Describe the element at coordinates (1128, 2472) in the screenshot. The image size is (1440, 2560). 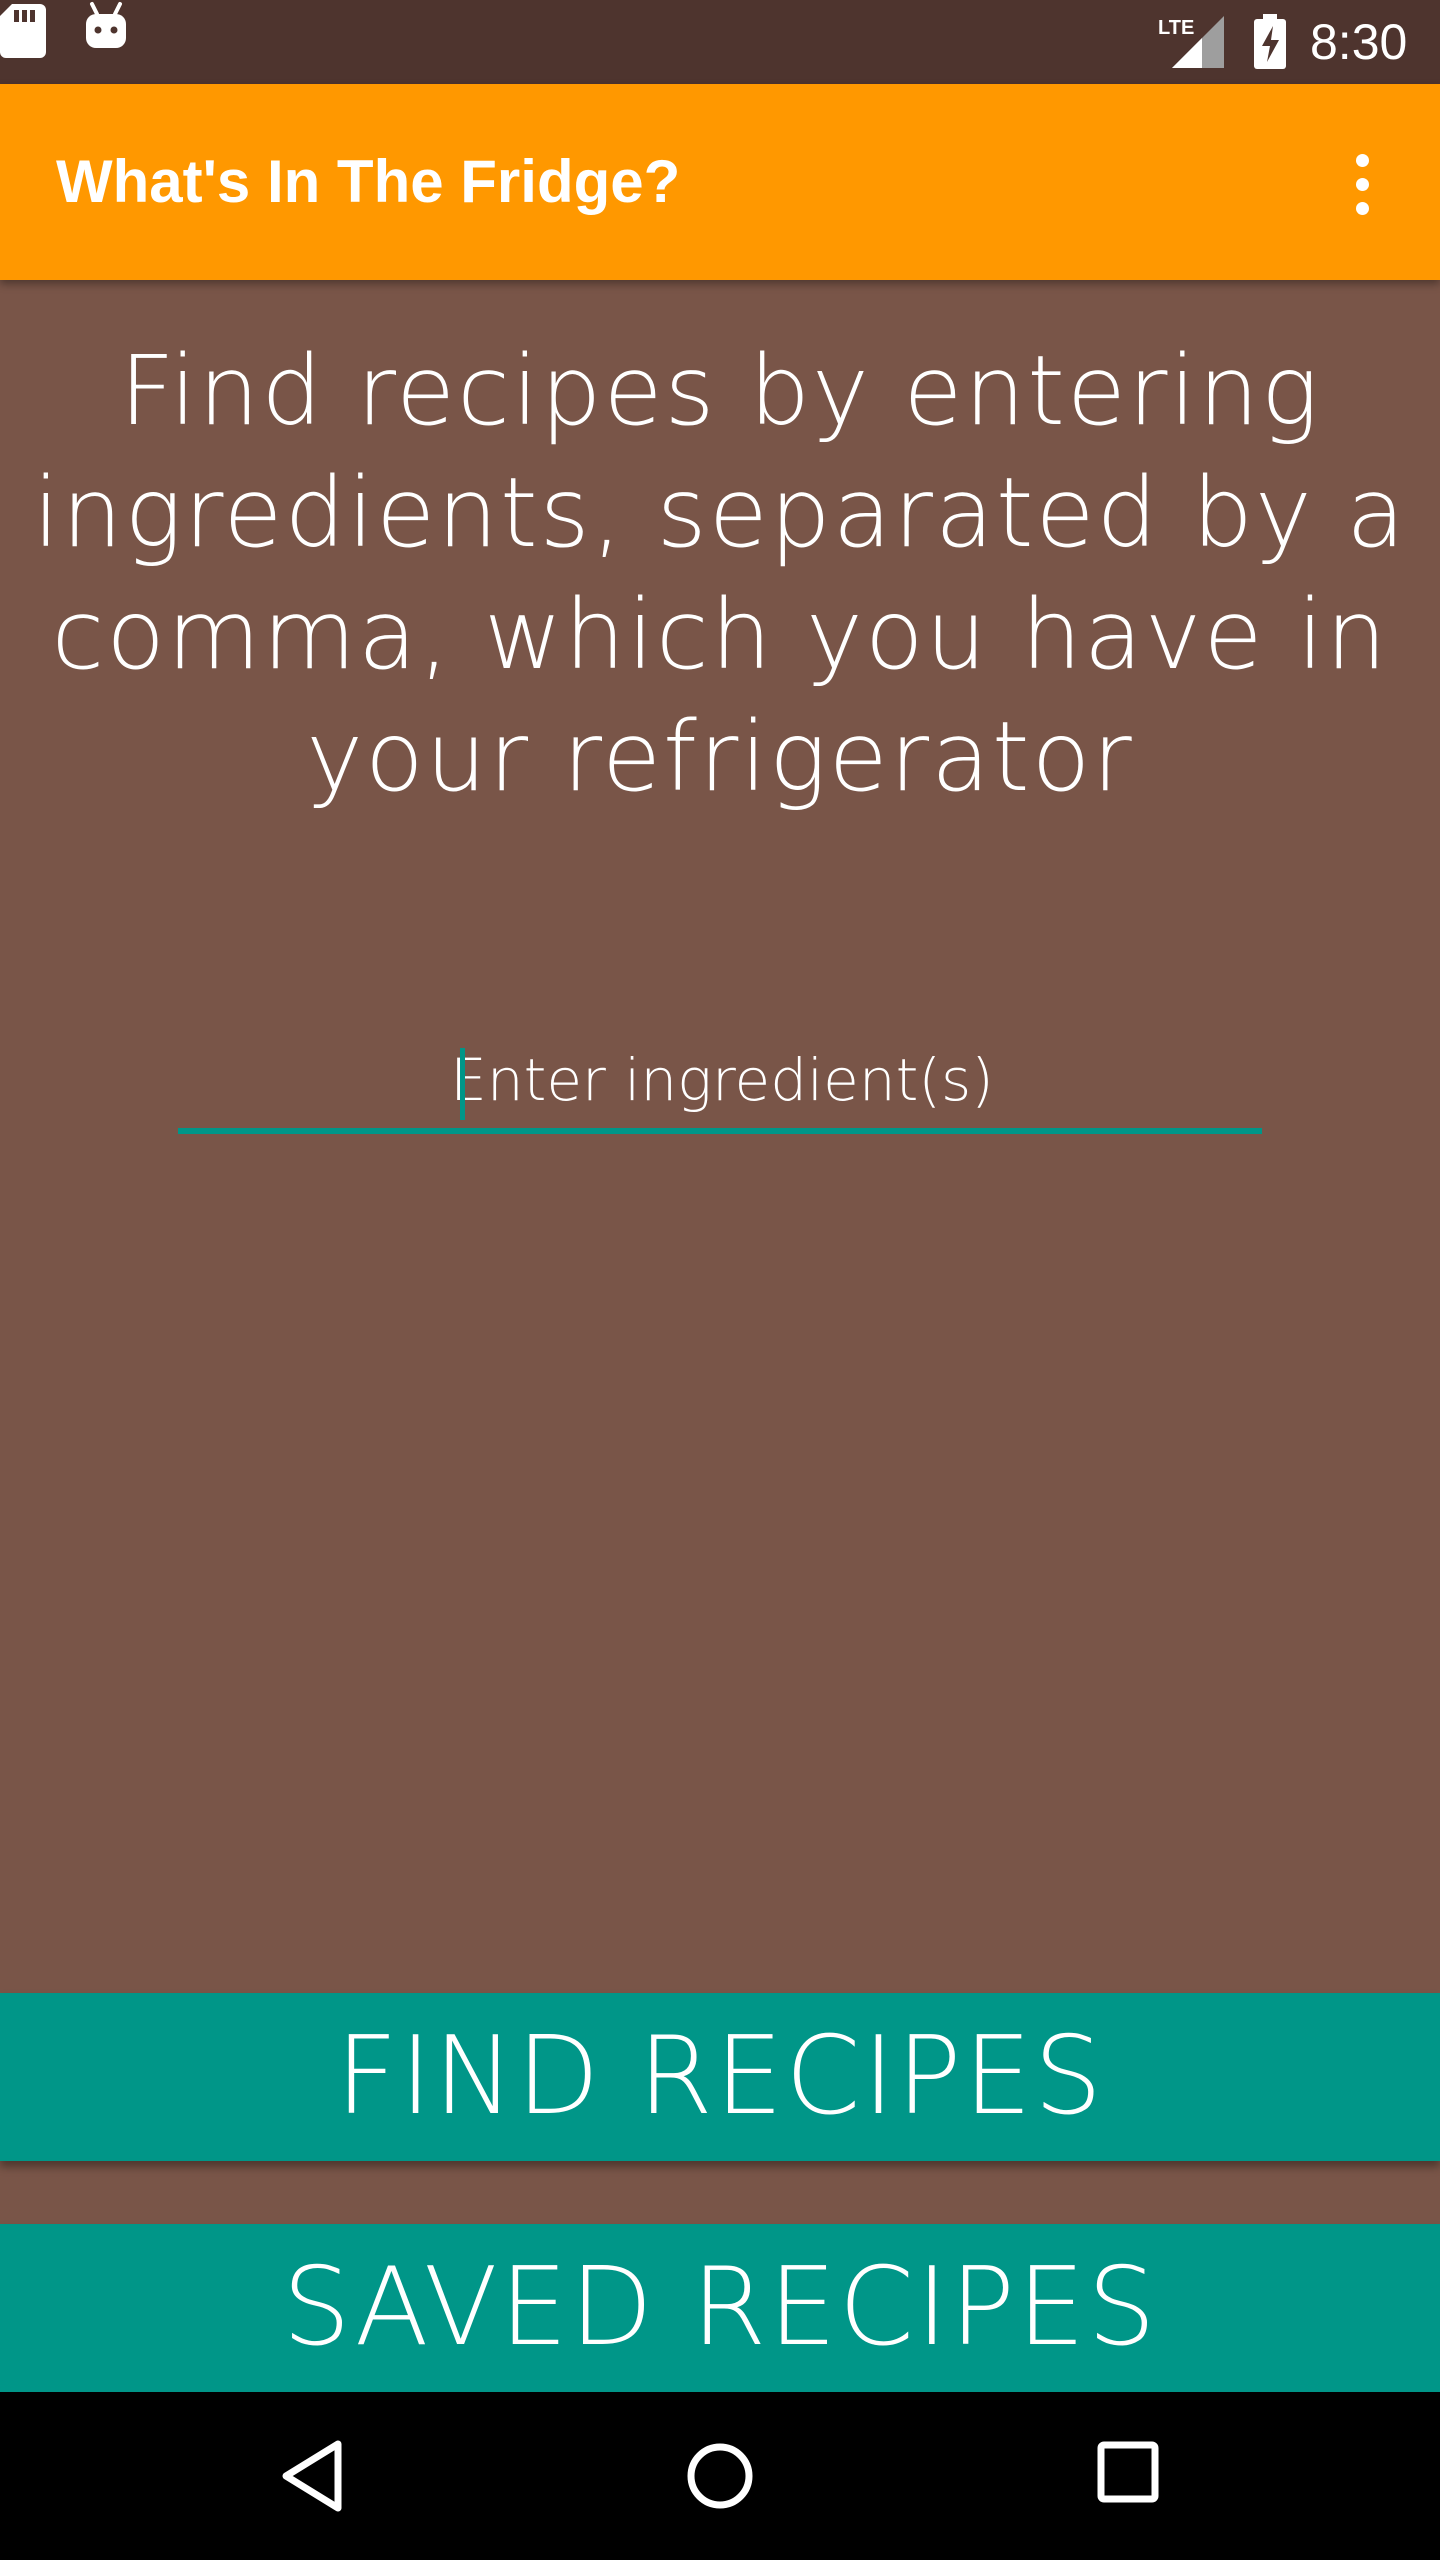
I see `recents-icon` at that location.